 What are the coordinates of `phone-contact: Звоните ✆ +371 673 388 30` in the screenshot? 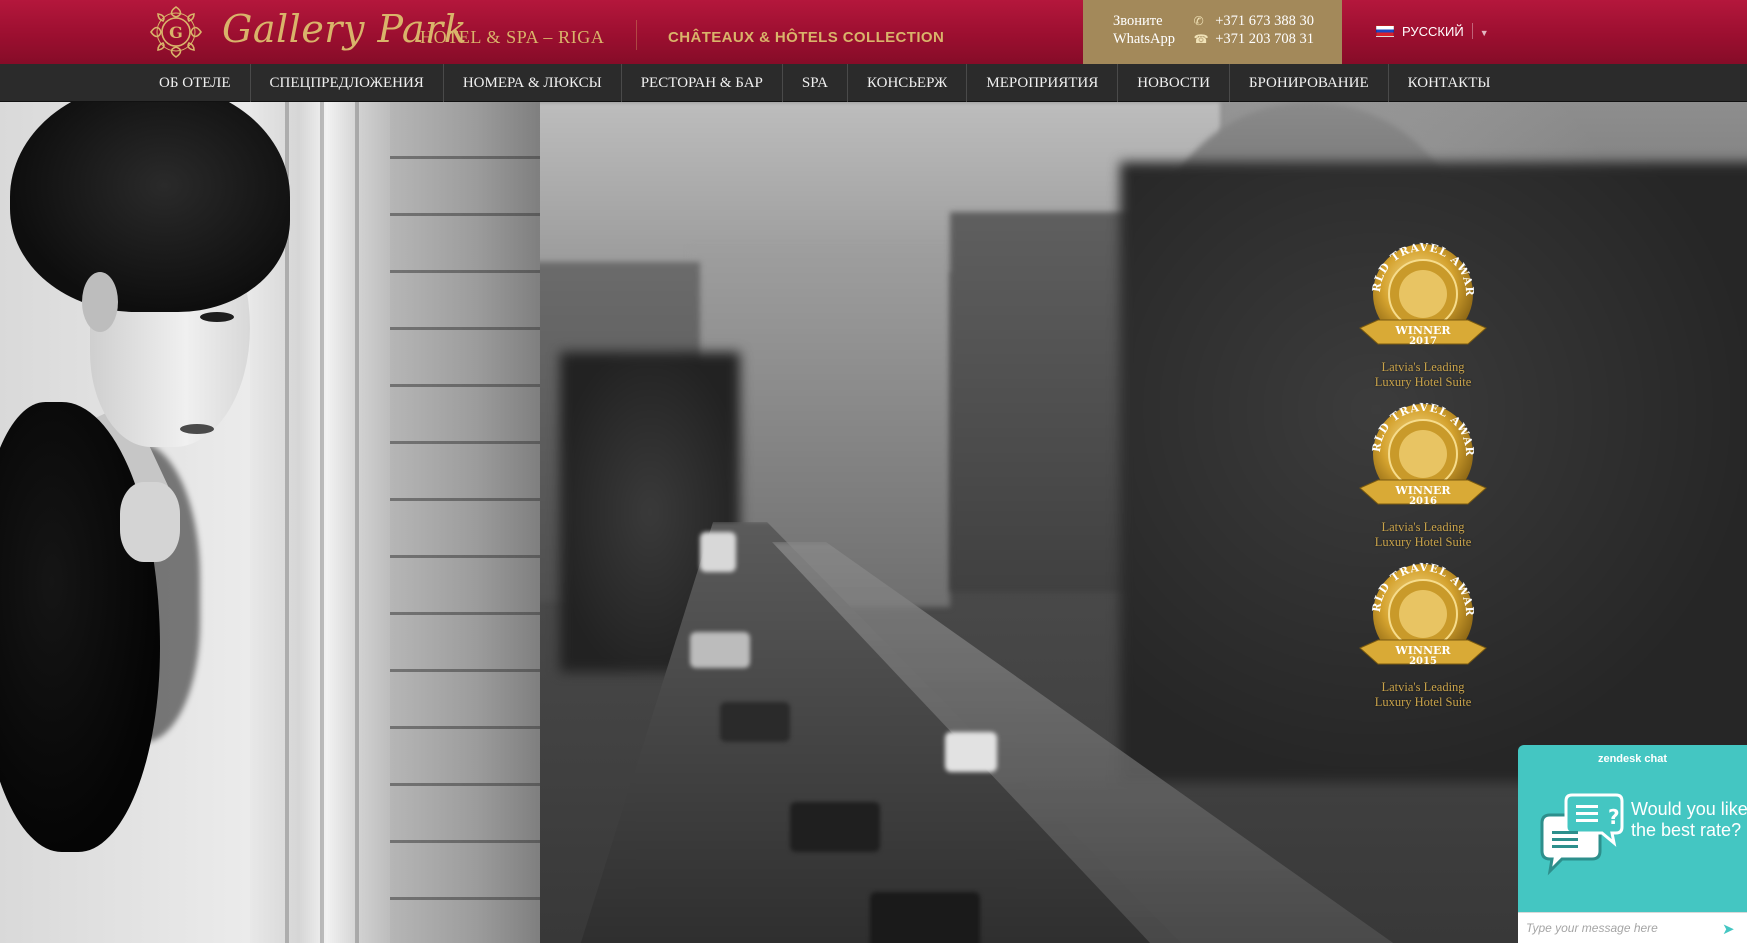 It's located at (1213, 21).